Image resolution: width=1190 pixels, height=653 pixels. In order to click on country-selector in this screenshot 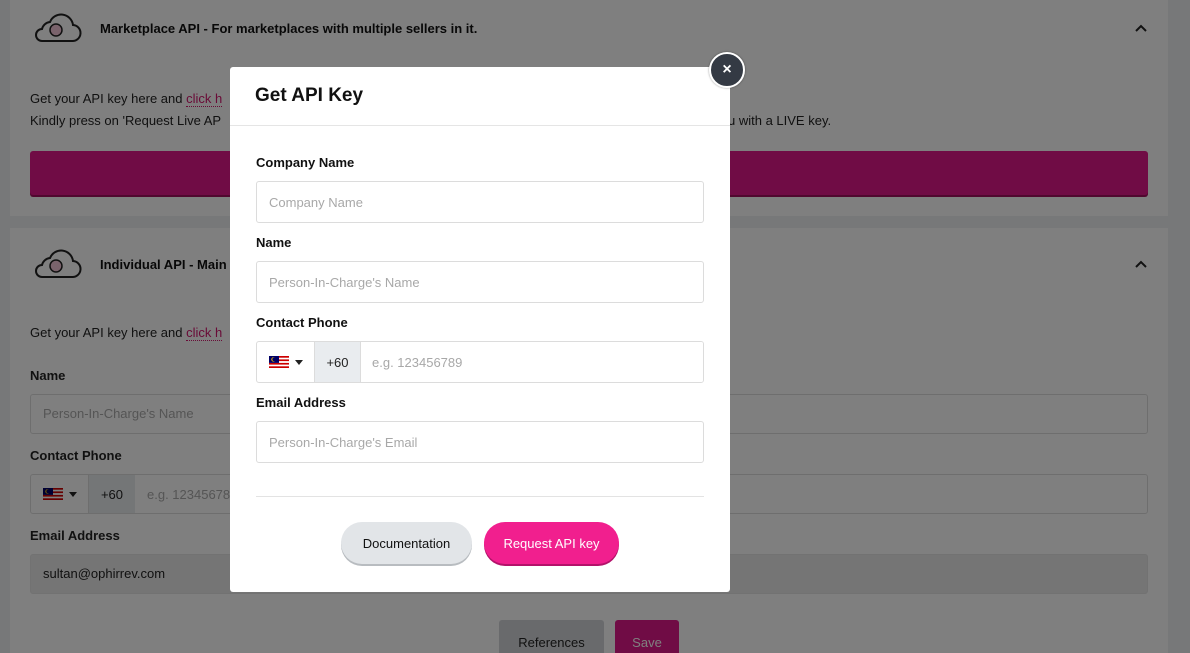, I will do `click(286, 362)`.